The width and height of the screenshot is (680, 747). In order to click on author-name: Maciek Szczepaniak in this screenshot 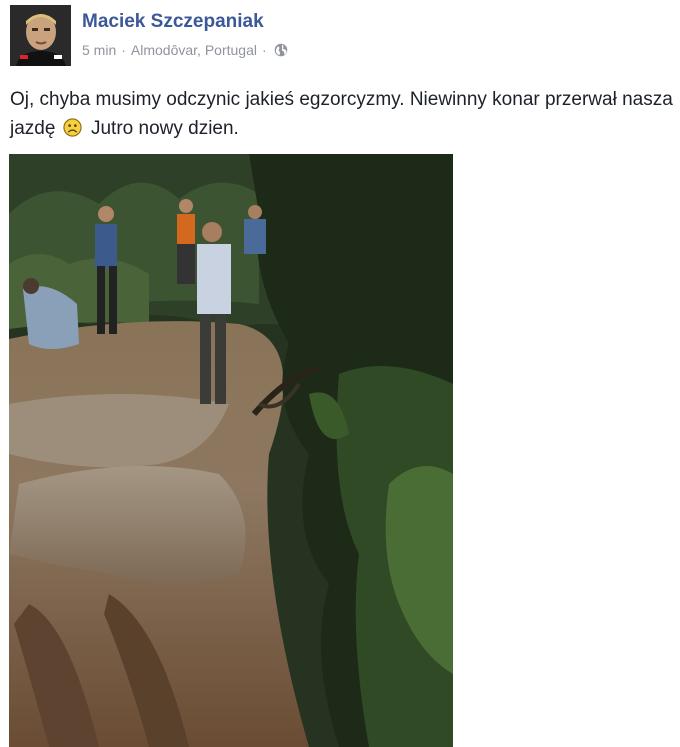, I will do `click(173, 22)`.